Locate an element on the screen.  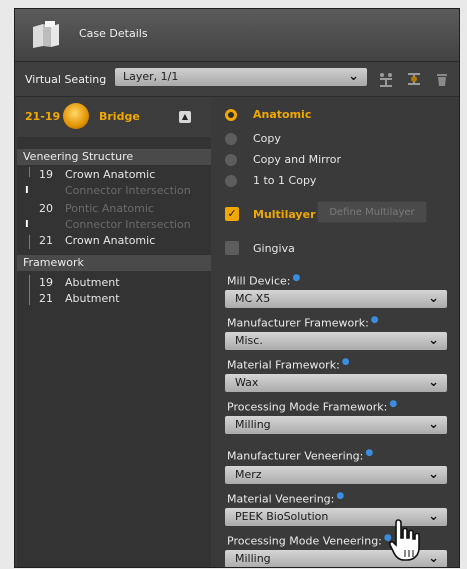
bridge-icon is located at coordinates (76, 116).